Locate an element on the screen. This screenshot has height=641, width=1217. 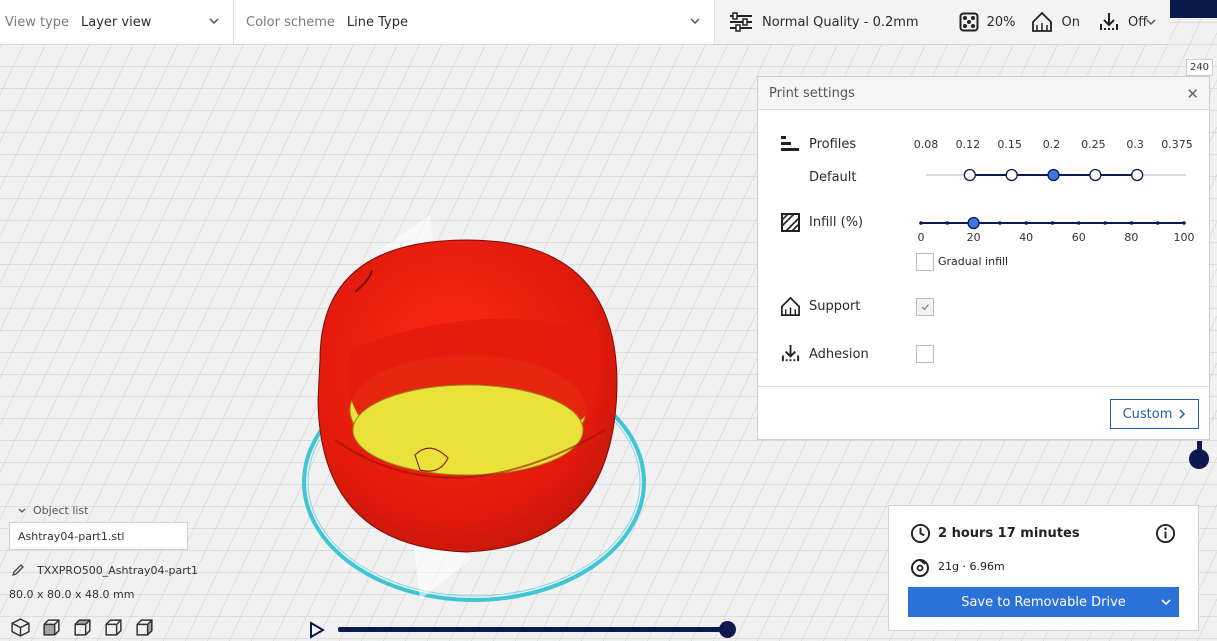
view-top-icon is located at coordinates (82, 627).